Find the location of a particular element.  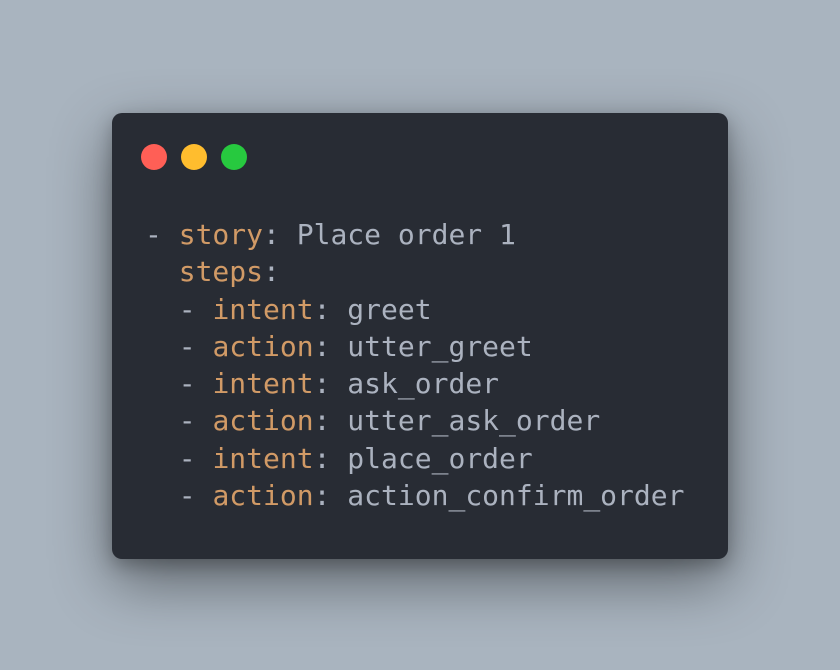

code-line: - intent: greet is located at coordinates (414, 309).